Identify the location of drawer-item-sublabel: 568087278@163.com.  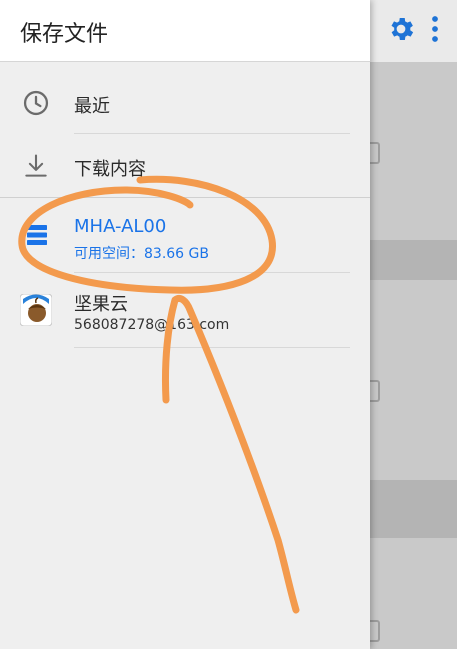
(152, 325).